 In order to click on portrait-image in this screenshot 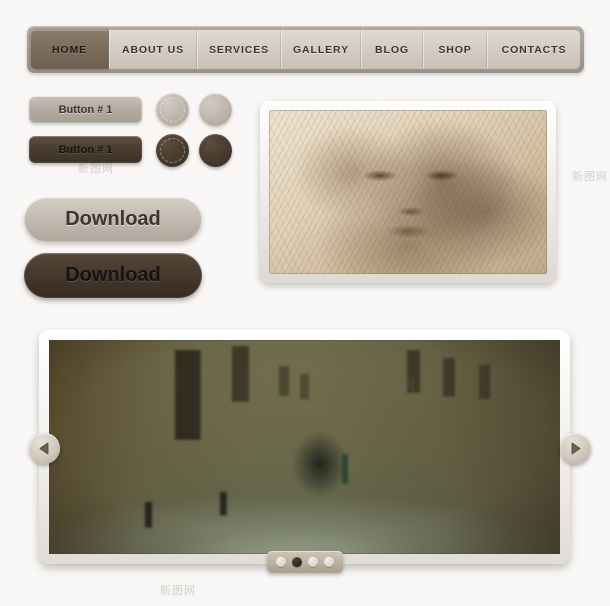, I will do `click(408, 192)`.